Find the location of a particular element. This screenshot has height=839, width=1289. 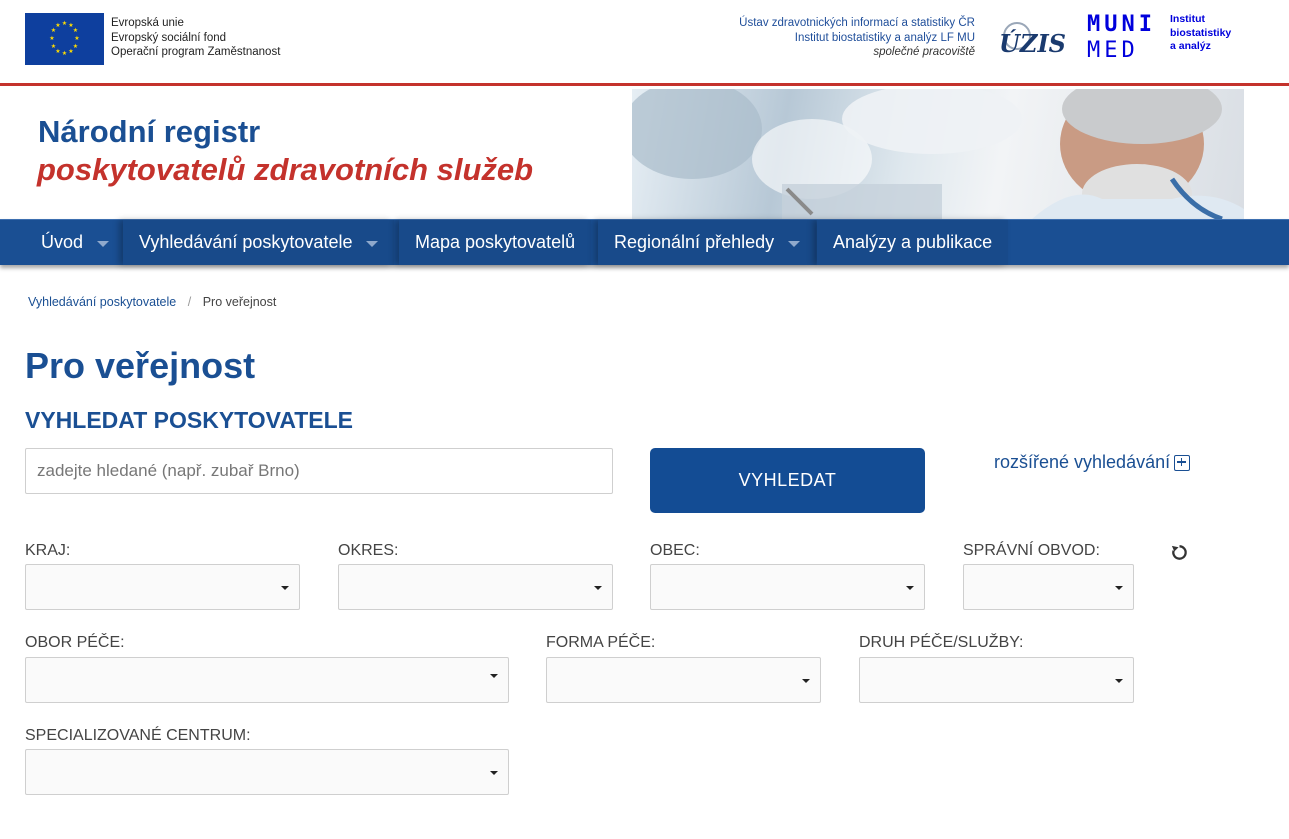

section-title: VYHLEDAT POSKYTOVATELE is located at coordinates (189, 420).